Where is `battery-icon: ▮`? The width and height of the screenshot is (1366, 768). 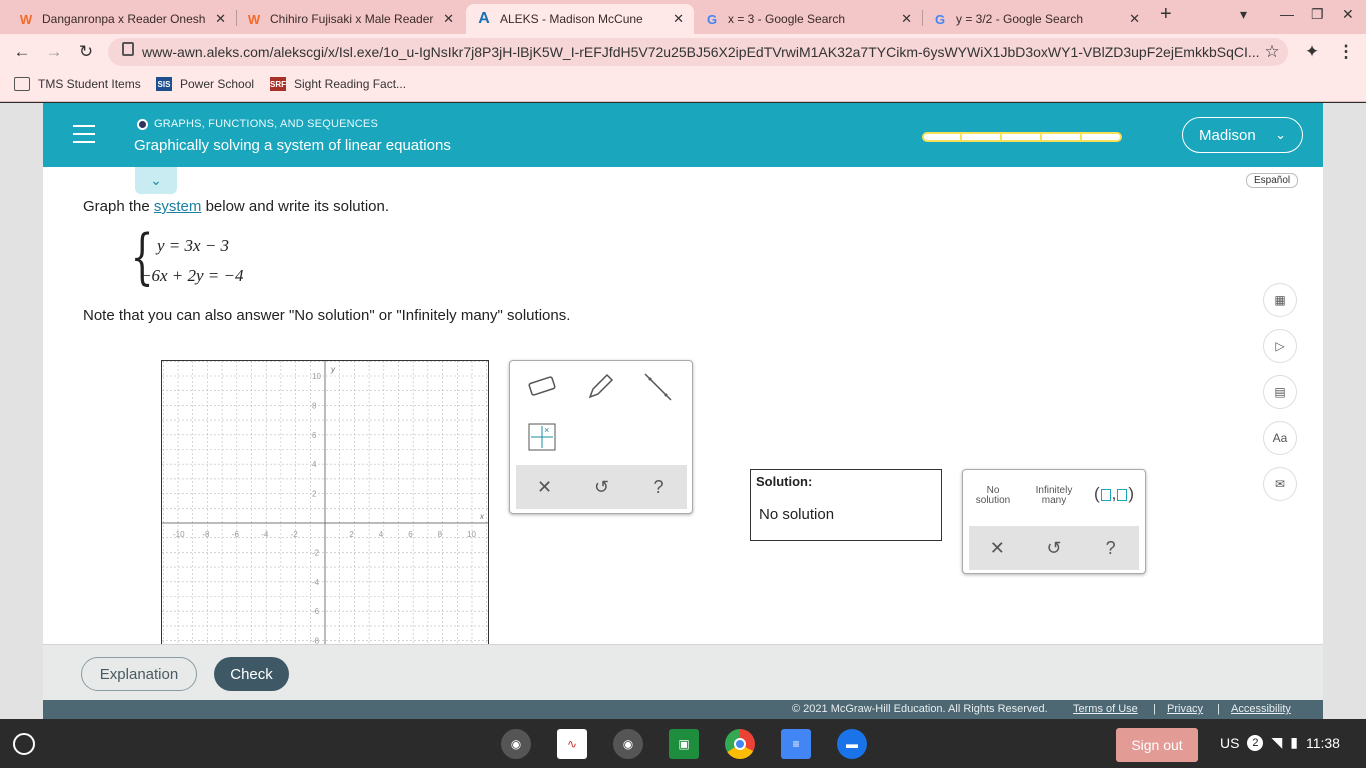
battery-icon: ▮ is located at coordinates (1294, 742).